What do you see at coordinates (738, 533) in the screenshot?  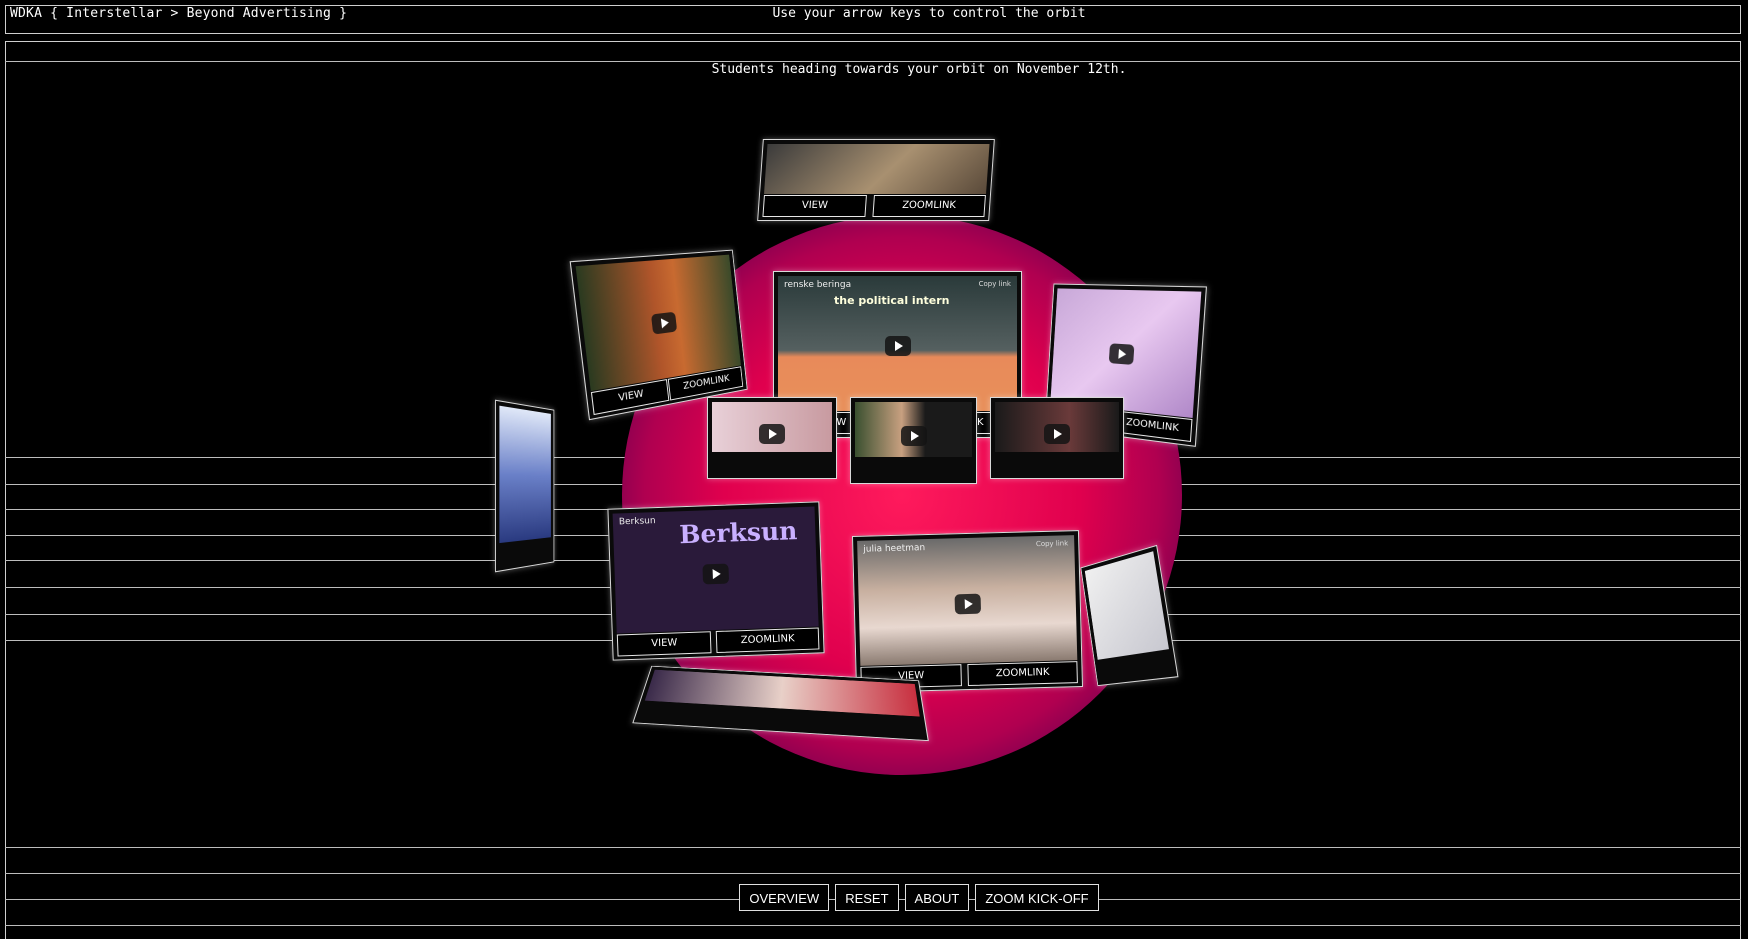 I see `card-headline: Berksun` at bounding box center [738, 533].